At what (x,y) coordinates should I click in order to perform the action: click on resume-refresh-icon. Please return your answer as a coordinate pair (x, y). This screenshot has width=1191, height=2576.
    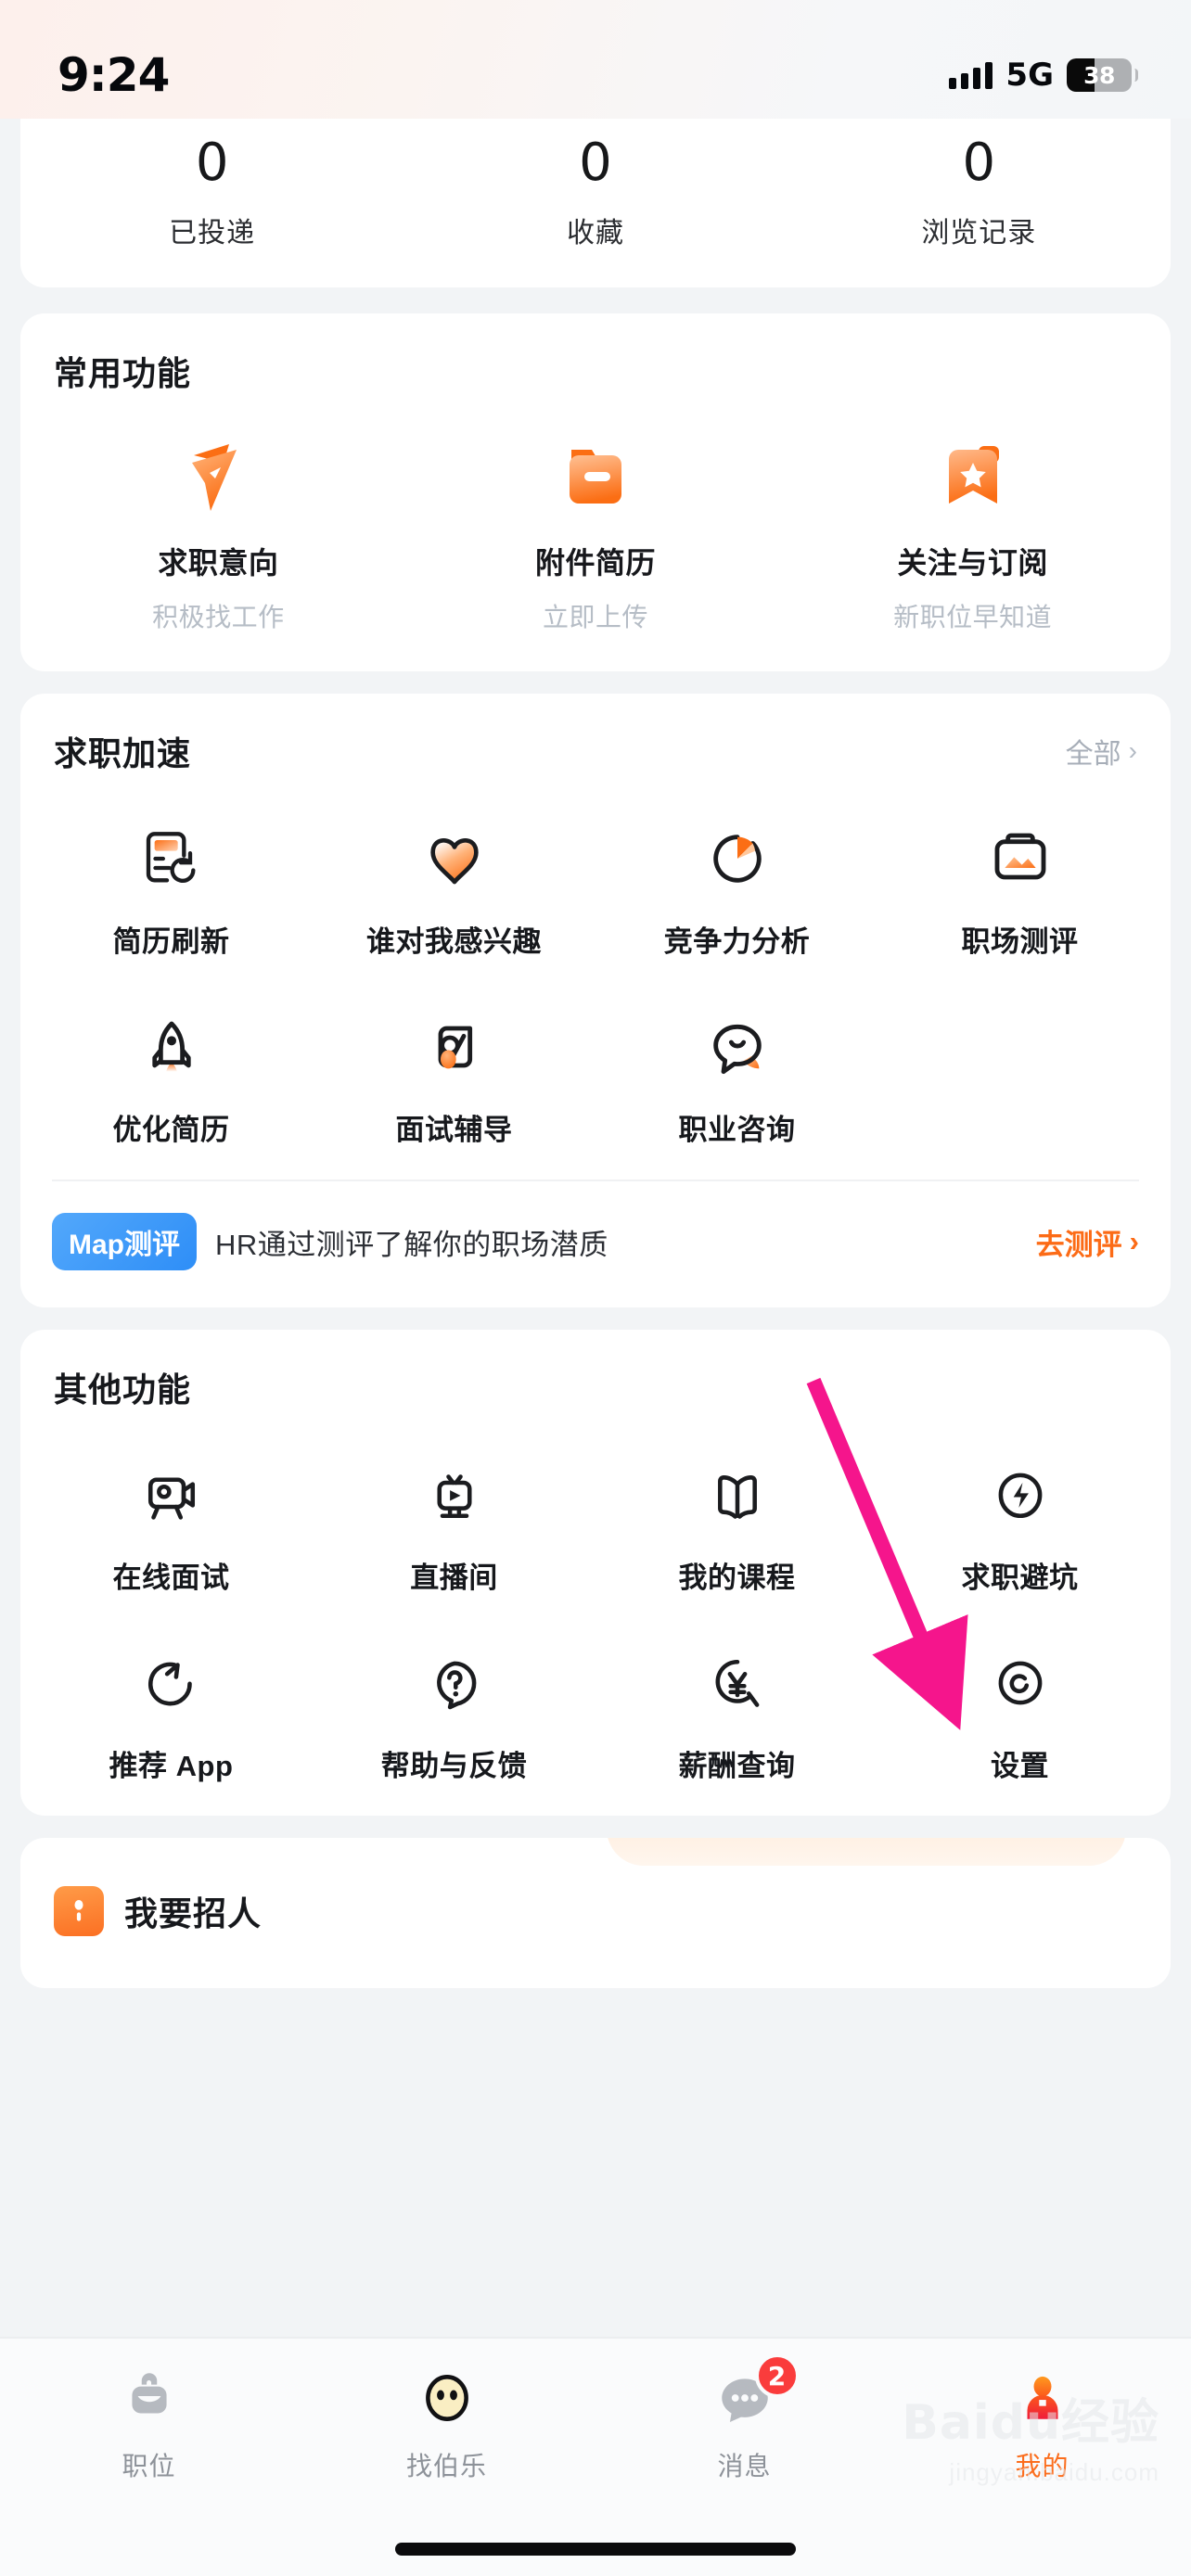
    Looking at the image, I should click on (171, 859).